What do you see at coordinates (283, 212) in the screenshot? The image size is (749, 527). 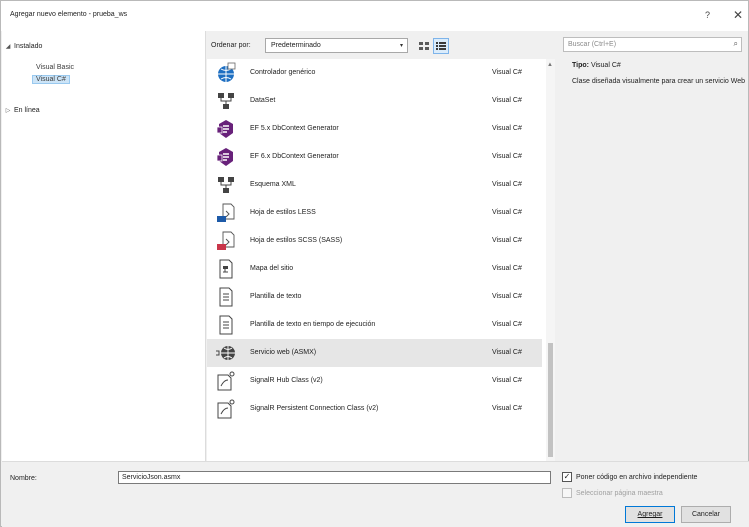 I see `item-name: Hoja de estilos LESS` at bounding box center [283, 212].